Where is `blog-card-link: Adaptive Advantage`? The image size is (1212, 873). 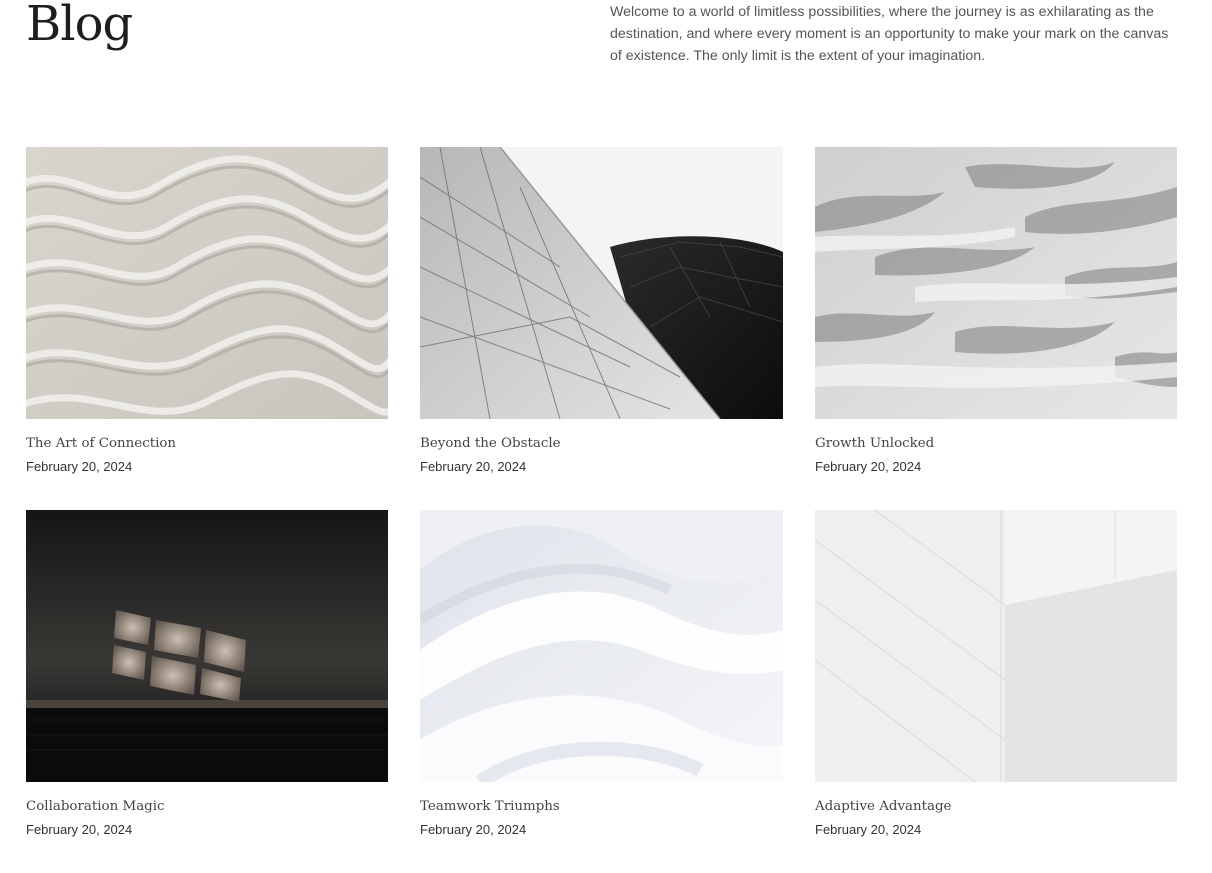
blog-card-link: Adaptive Advantage is located at coordinates (996, 663).